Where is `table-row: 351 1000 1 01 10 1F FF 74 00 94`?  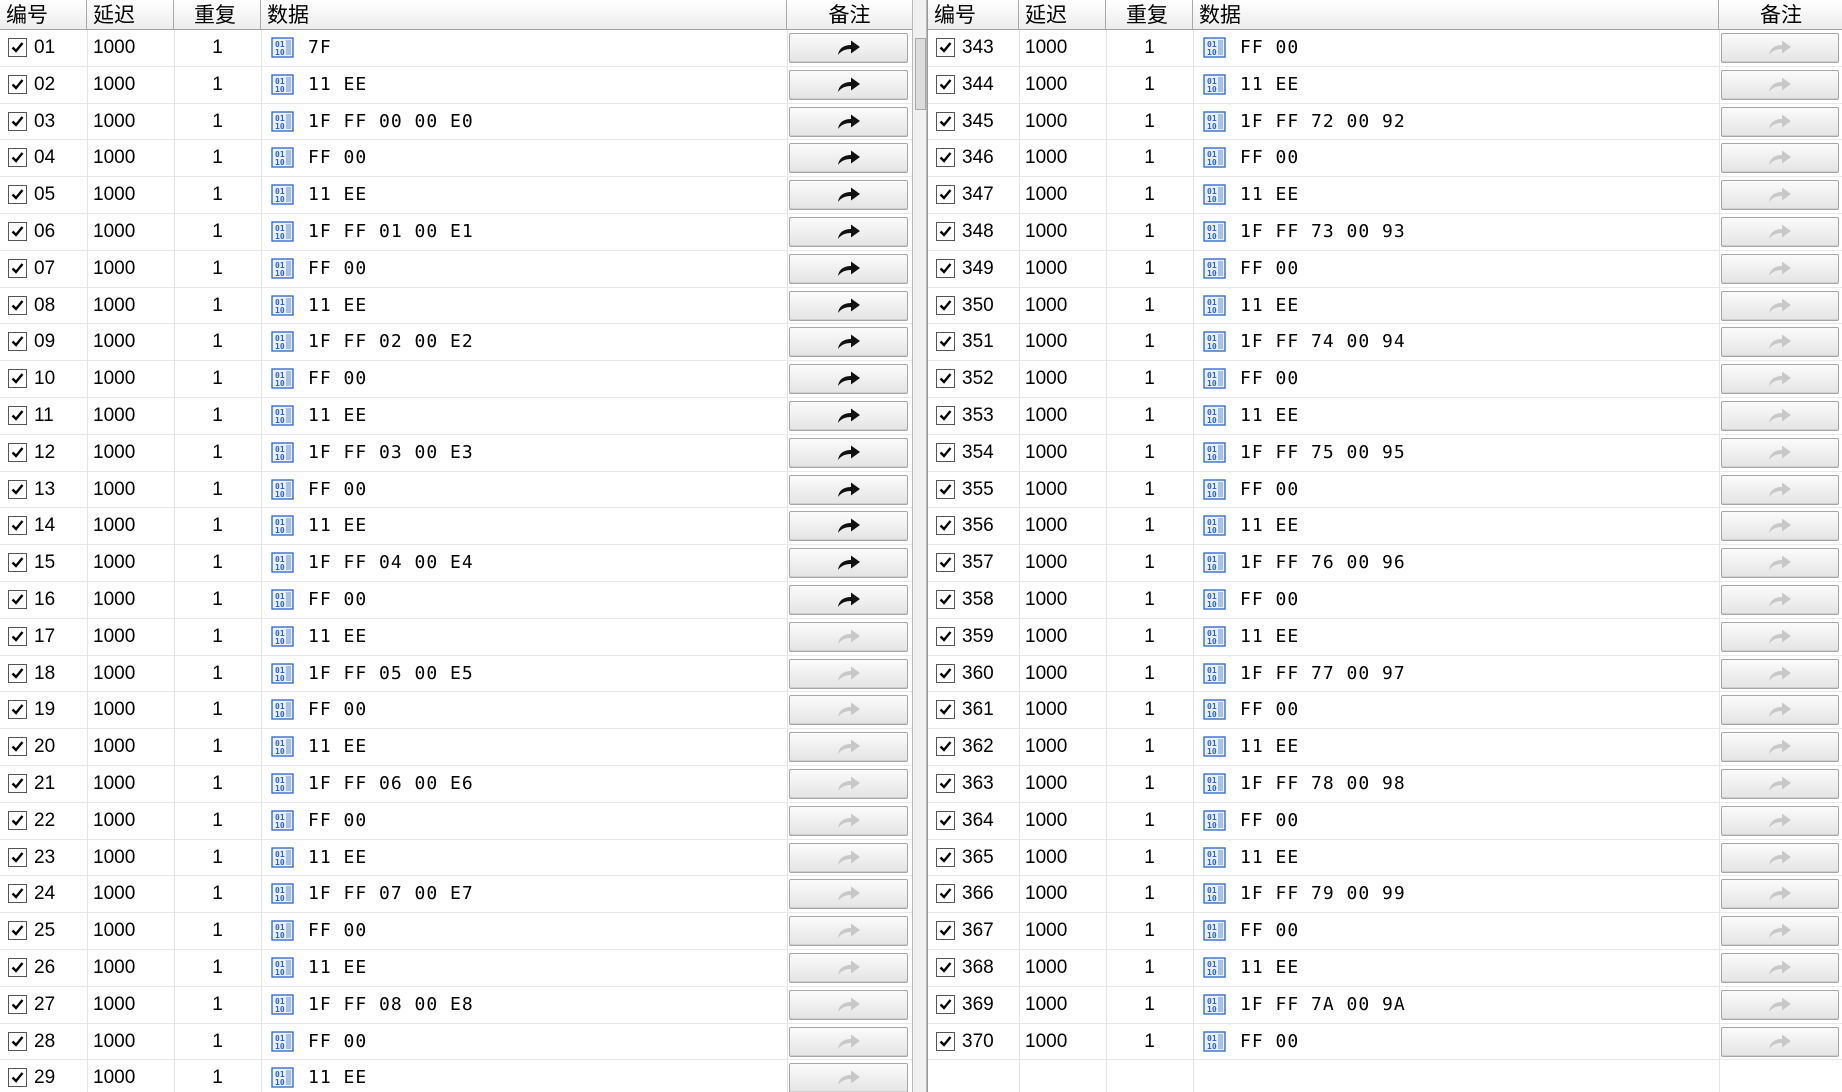
table-row: 351 1000 1 01 10 1F FF 74 00 94 is located at coordinates (1385, 343).